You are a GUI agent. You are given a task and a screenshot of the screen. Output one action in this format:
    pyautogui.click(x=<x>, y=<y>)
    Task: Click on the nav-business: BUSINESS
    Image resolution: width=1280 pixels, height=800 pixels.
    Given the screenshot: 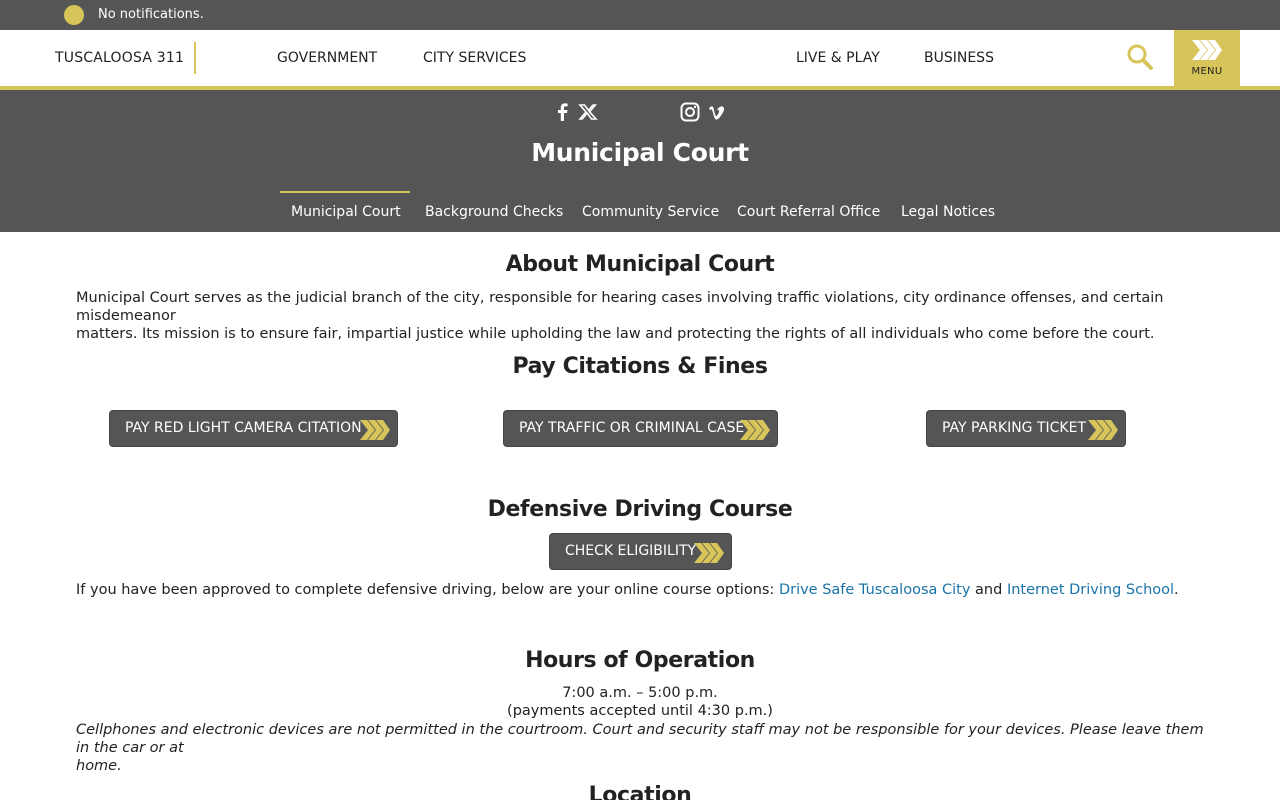 What is the action you would take?
    pyautogui.click(x=959, y=58)
    